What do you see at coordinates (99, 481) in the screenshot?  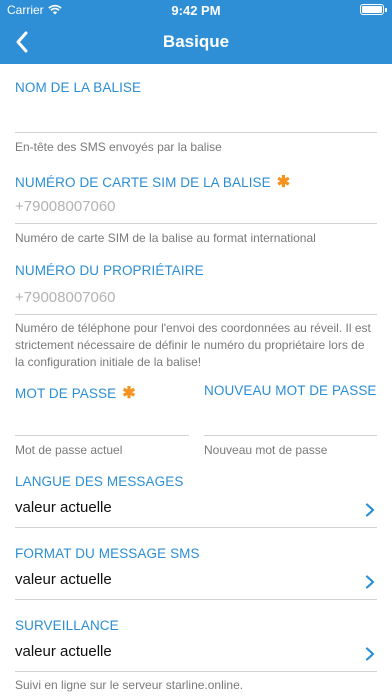 I see `message-language-label: LANGUE DES MESSAGES` at bounding box center [99, 481].